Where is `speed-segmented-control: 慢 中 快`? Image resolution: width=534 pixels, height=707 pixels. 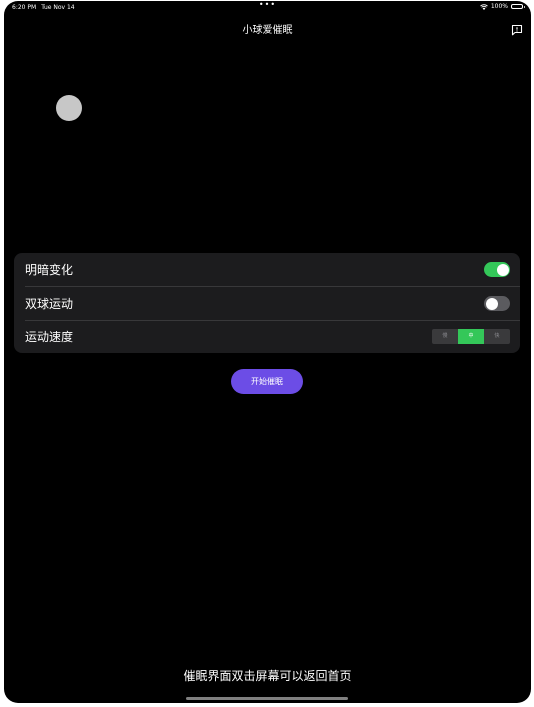 speed-segmented-control: 慢 中 快 is located at coordinates (471, 336).